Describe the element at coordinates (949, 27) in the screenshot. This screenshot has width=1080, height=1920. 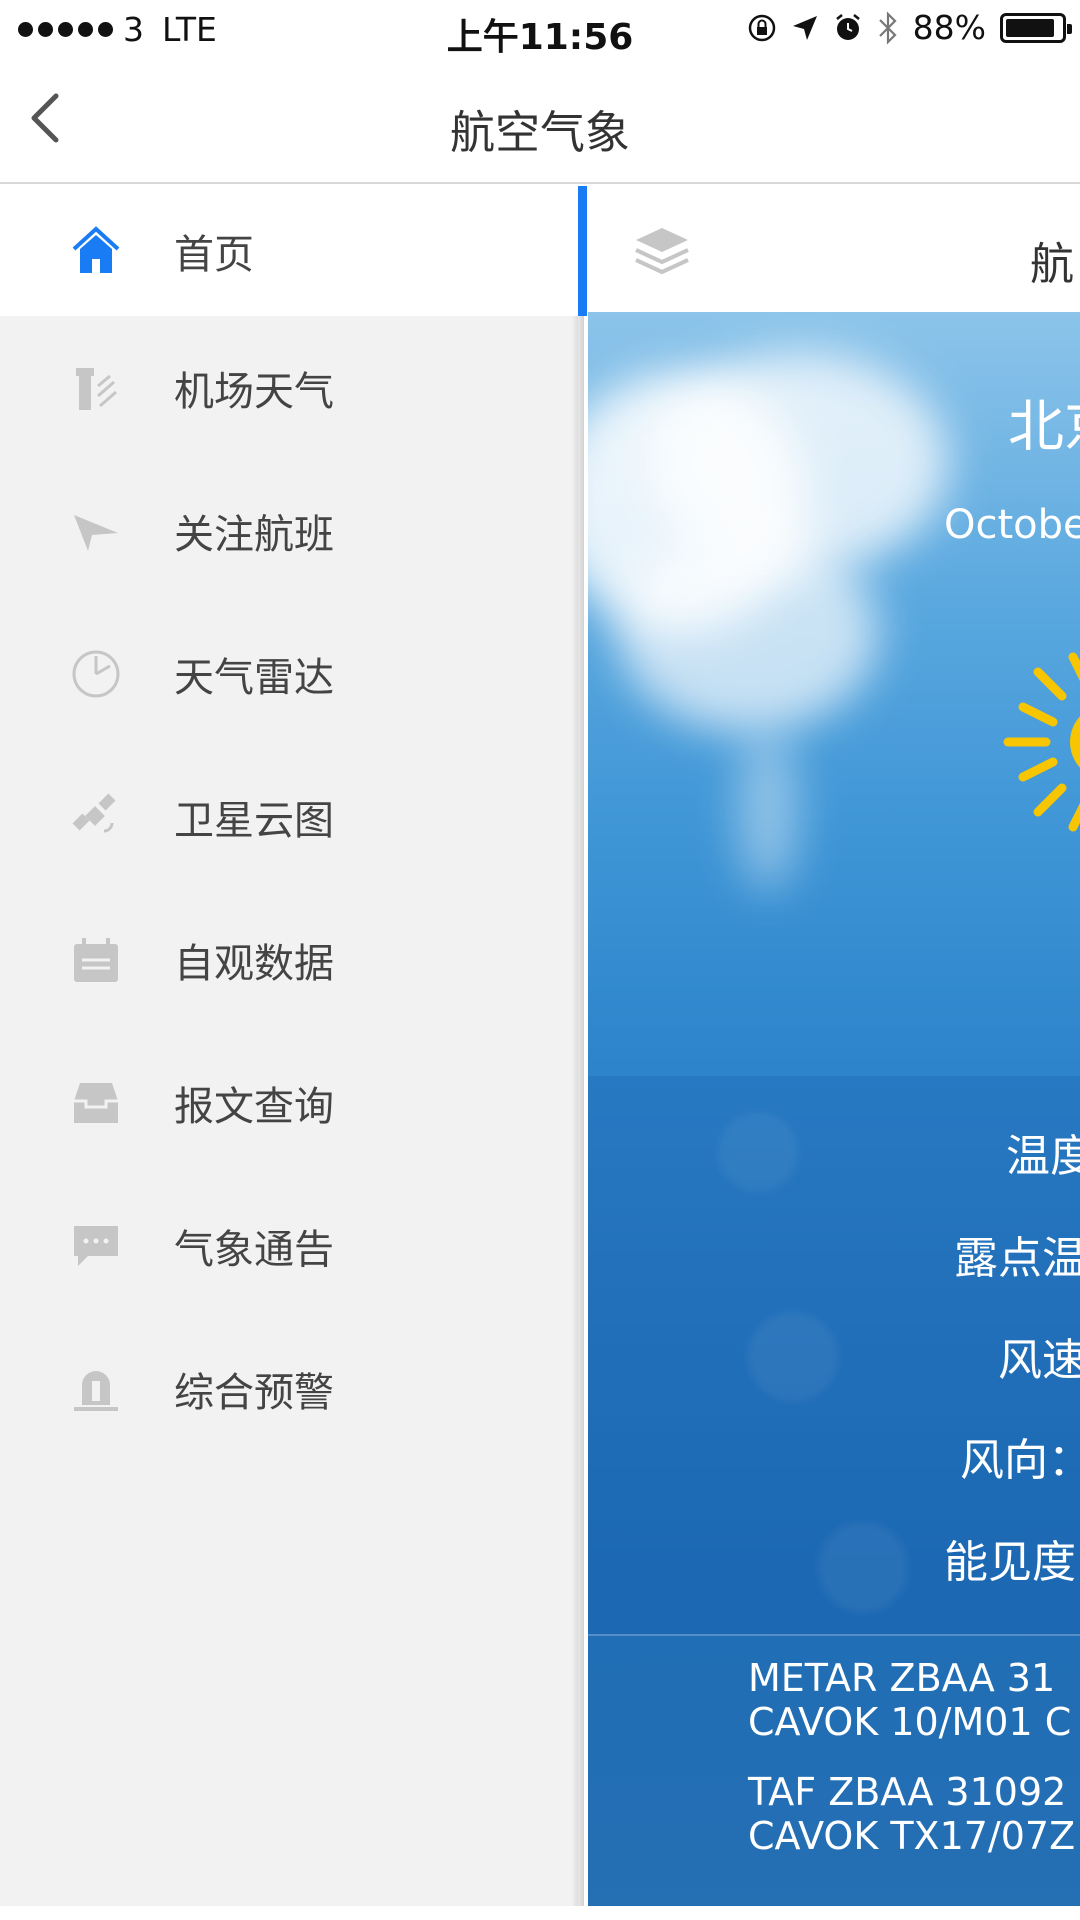
I see `battery-percent: 88%` at that location.